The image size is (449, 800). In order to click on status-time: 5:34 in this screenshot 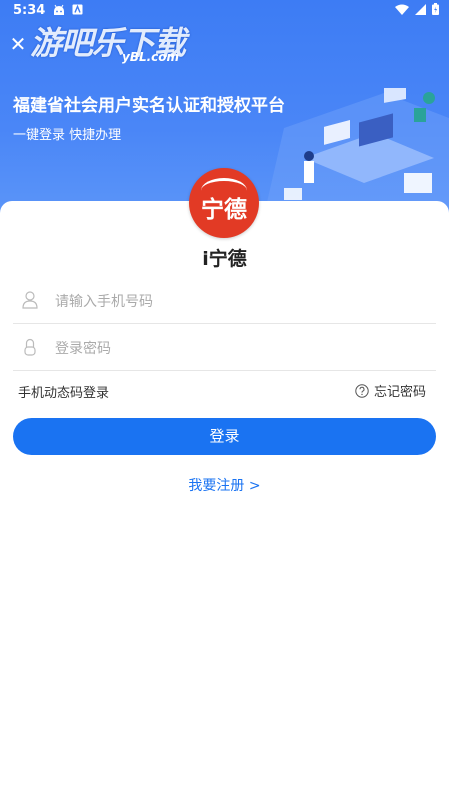, I will do `click(29, 10)`.